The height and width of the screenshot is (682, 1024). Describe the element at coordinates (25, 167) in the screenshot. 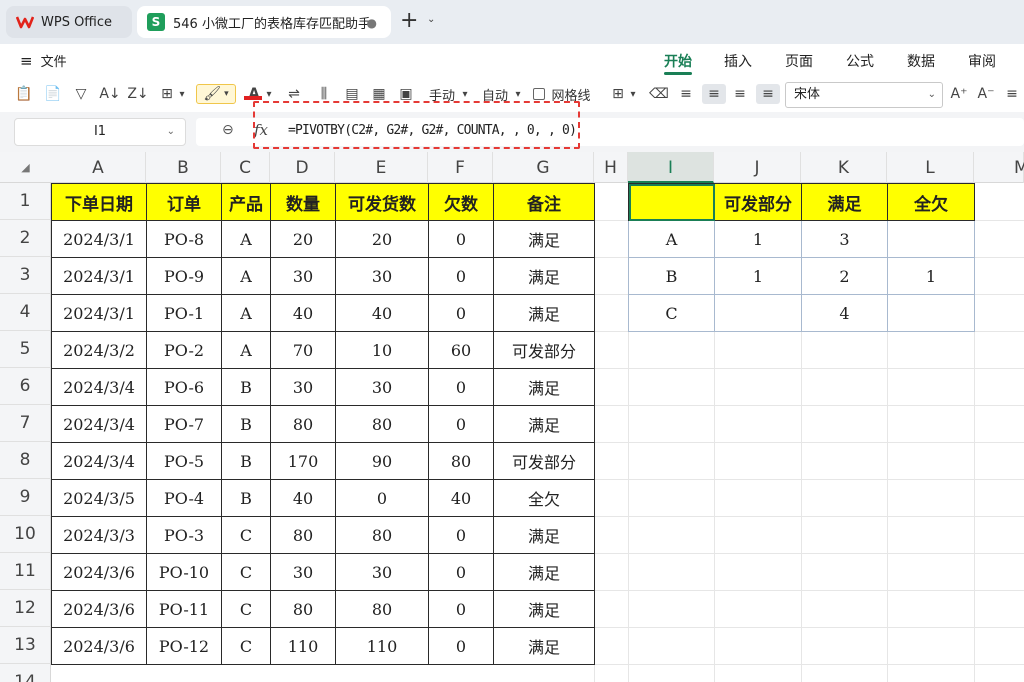

I see `select-all-corner: ◢` at that location.